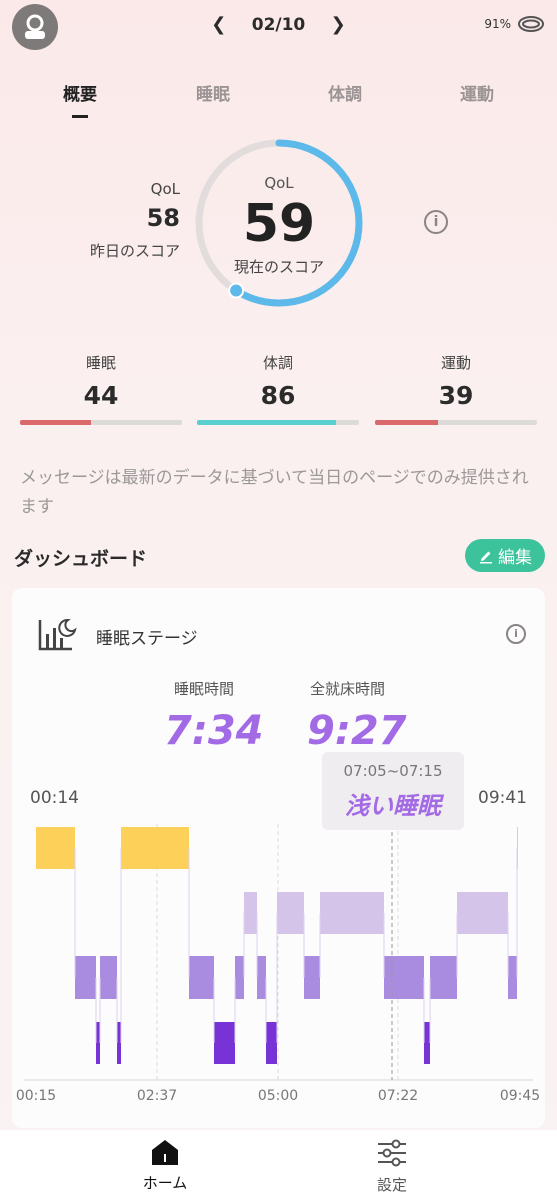 This screenshot has width=557, height=1200. I want to click on sleep-time-value: 7:34, so click(214, 731).